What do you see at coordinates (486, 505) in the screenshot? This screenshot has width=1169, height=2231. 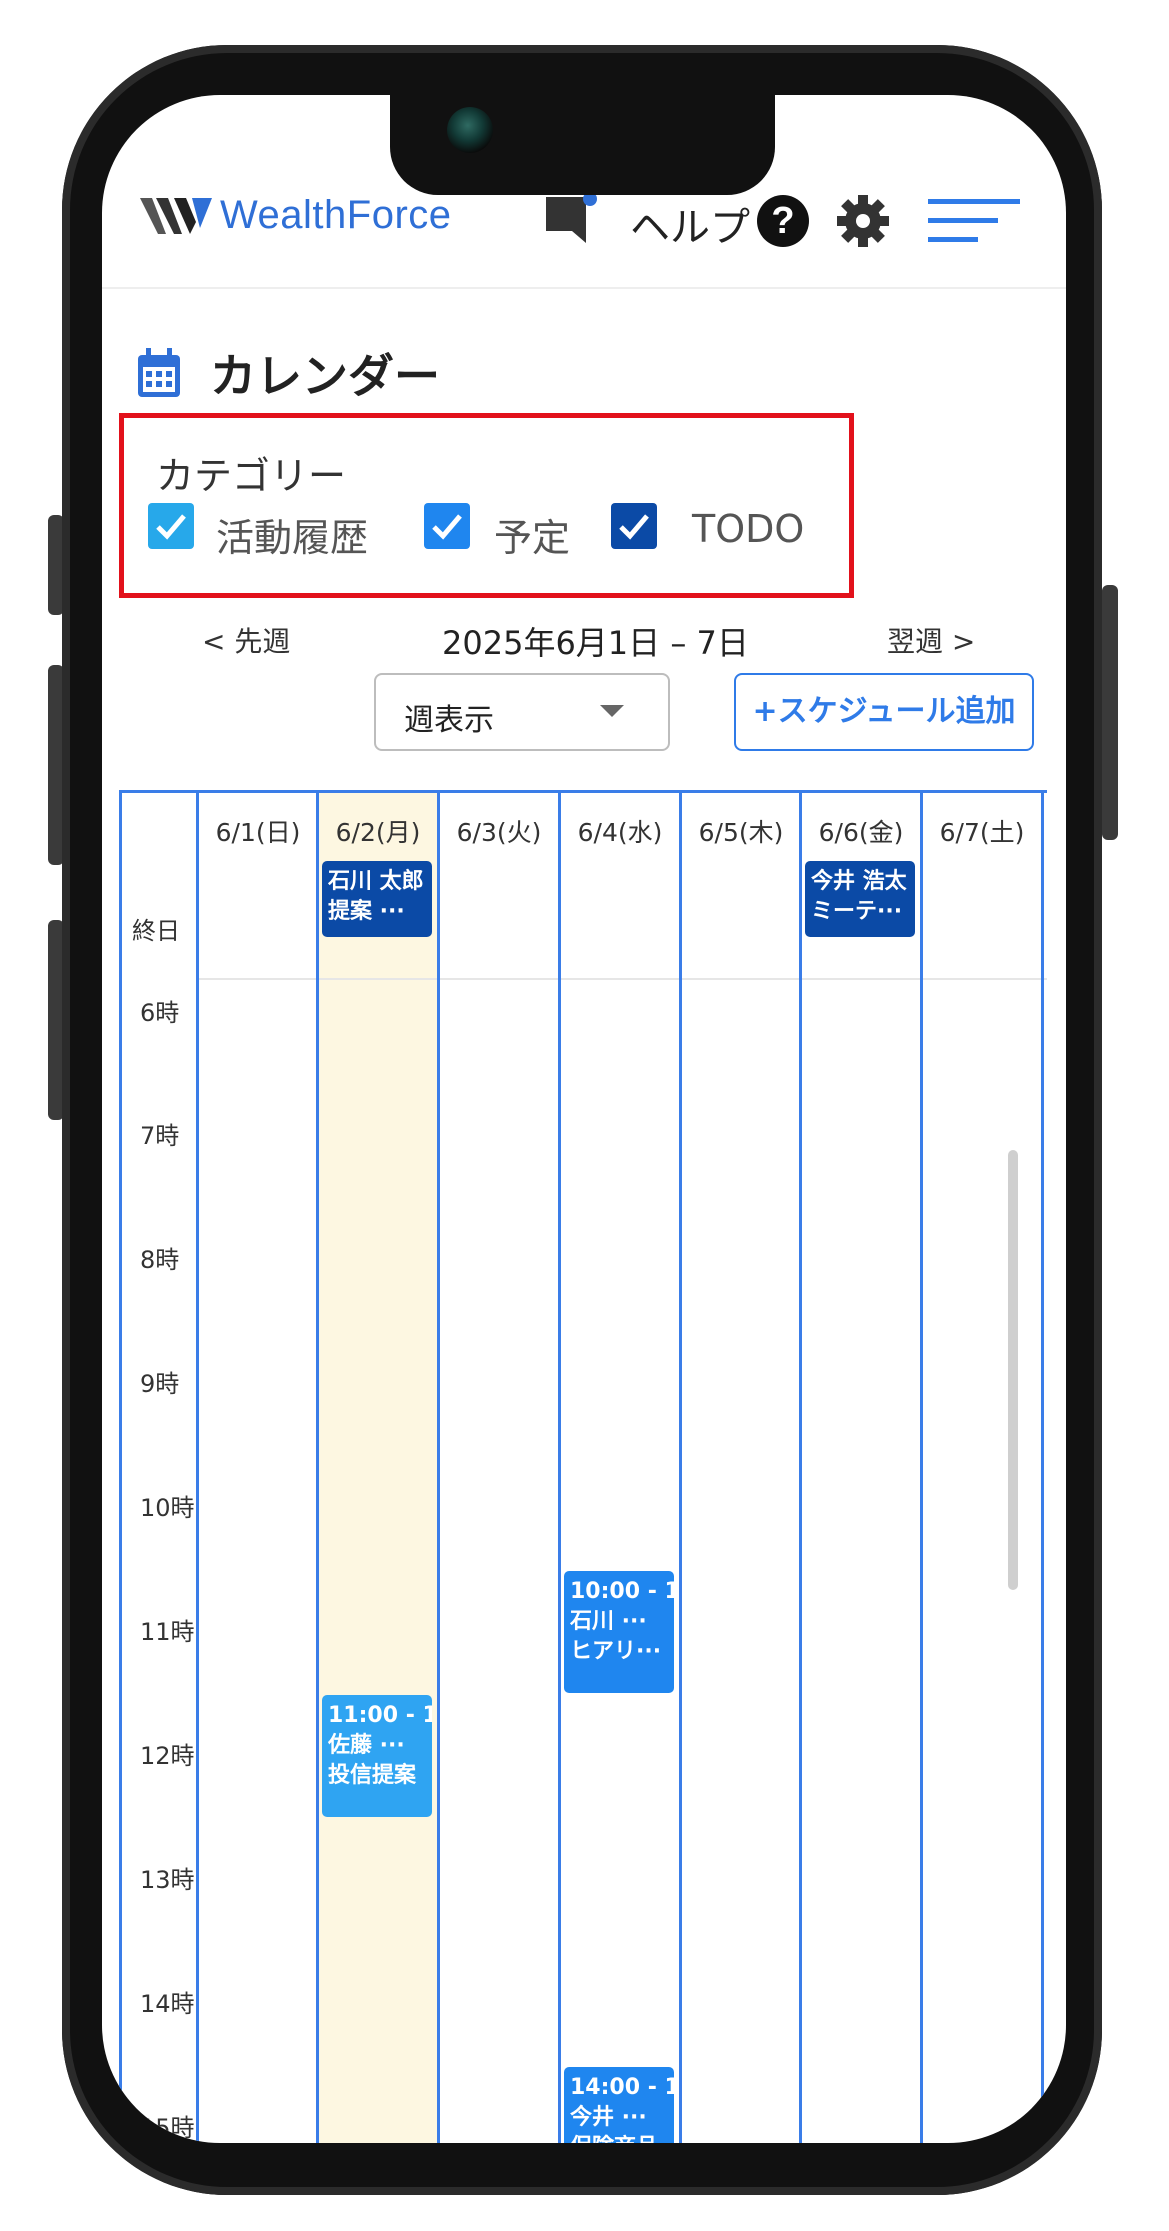 I see `category-filter-highlight` at bounding box center [486, 505].